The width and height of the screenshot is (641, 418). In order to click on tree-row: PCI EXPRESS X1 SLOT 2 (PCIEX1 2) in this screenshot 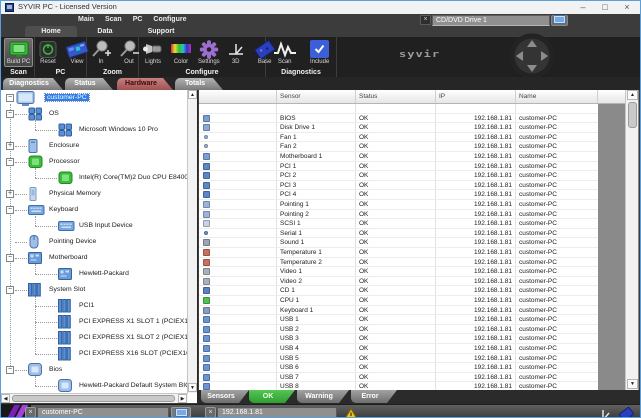, I will do `click(94, 338)`.